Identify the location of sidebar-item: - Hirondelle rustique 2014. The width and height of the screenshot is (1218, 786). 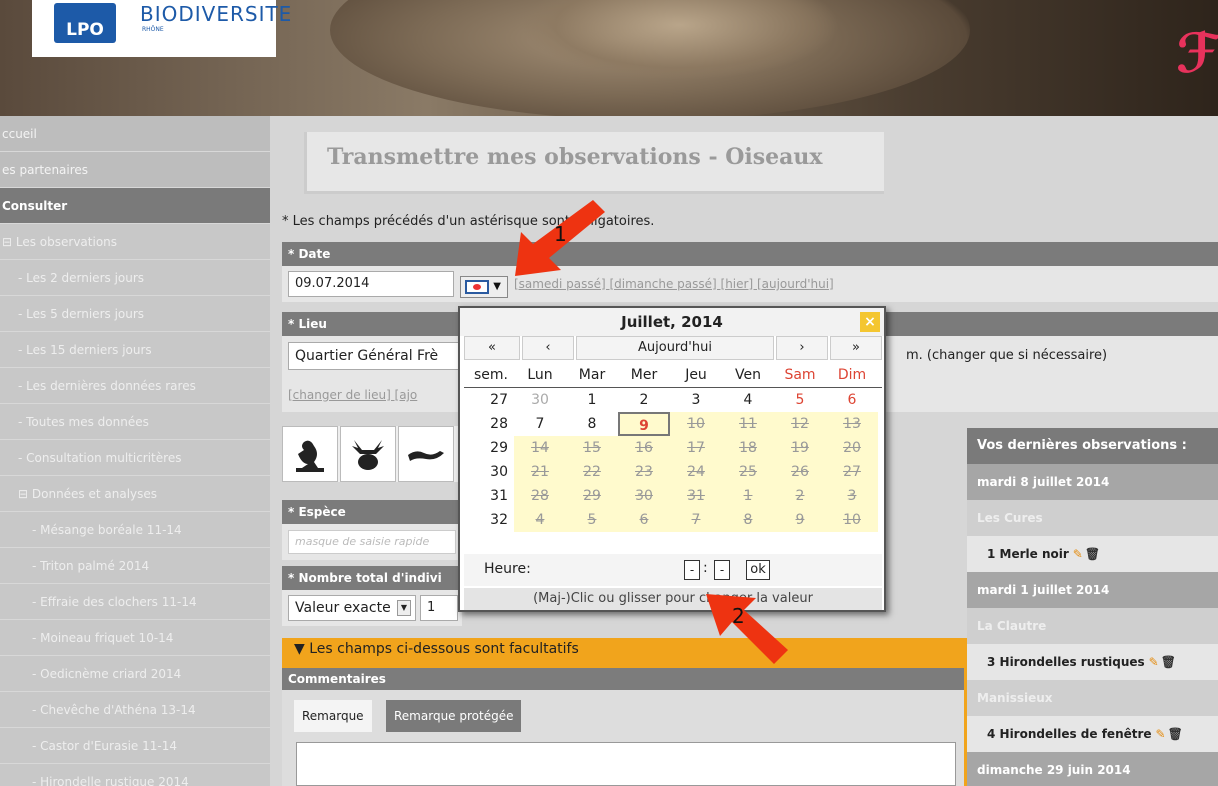
(135, 775).